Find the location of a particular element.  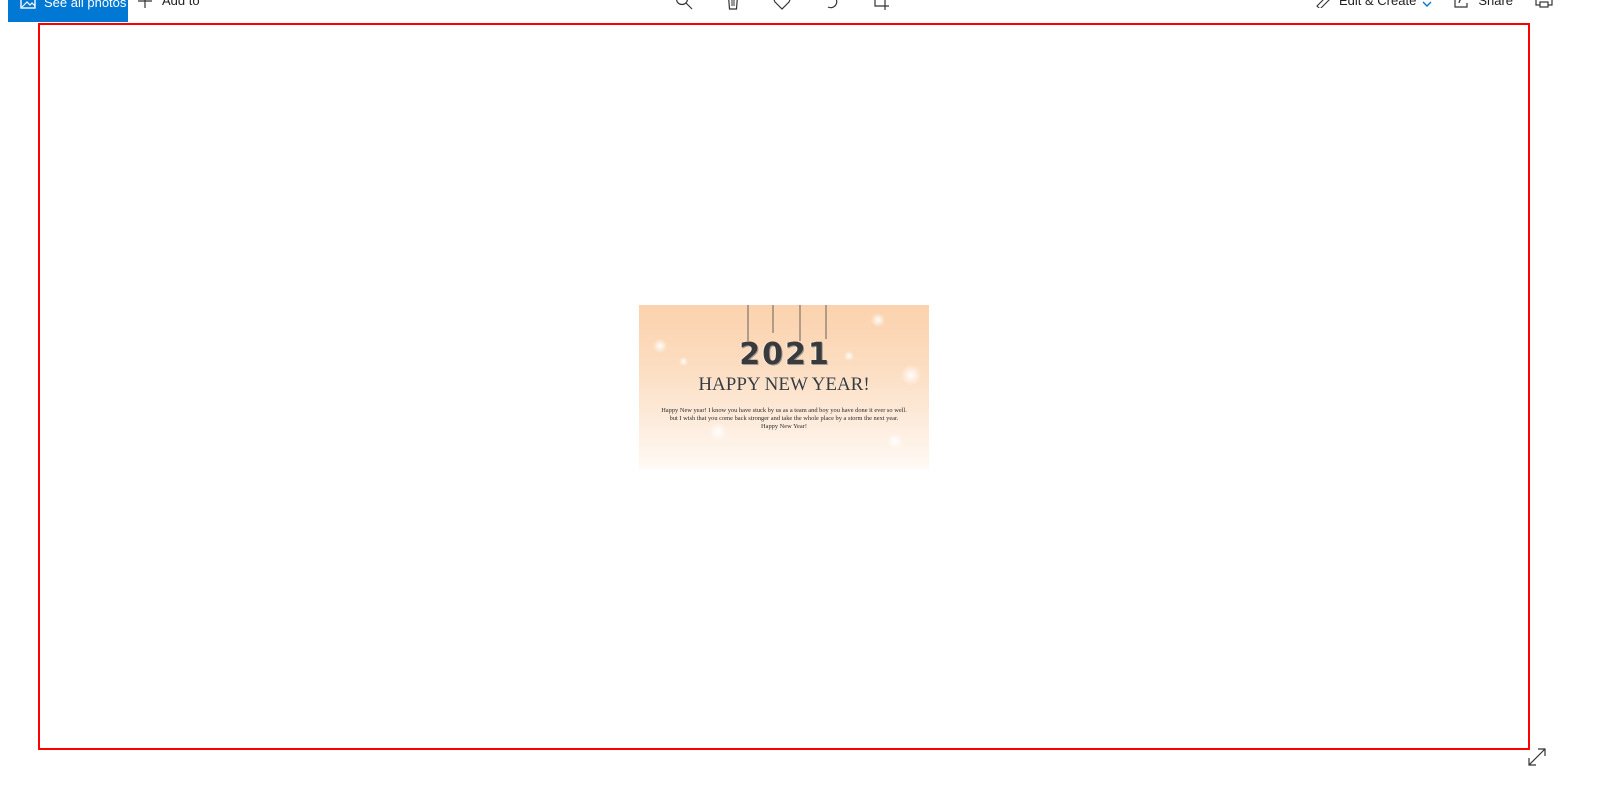

more-options-button: ··· is located at coordinates (1596, 4).